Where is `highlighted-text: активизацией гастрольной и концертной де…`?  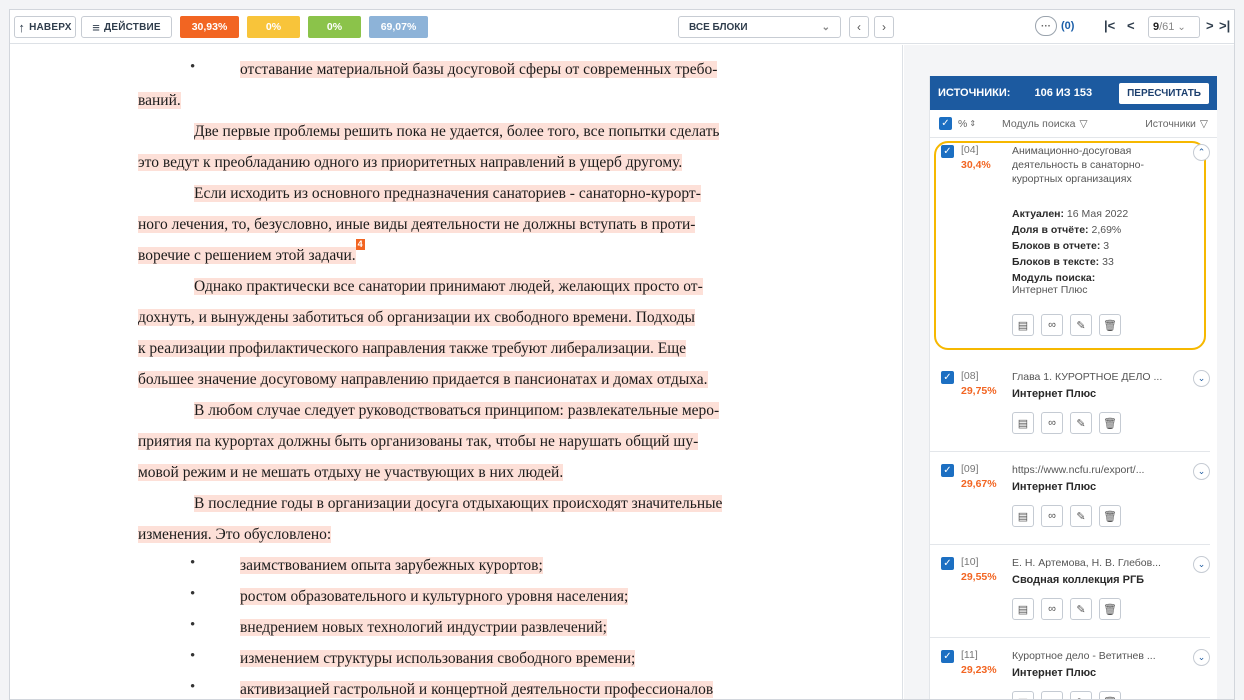 highlighted-text: активизацией гастрольной и концертной де… is located at coordinates (477, 689).